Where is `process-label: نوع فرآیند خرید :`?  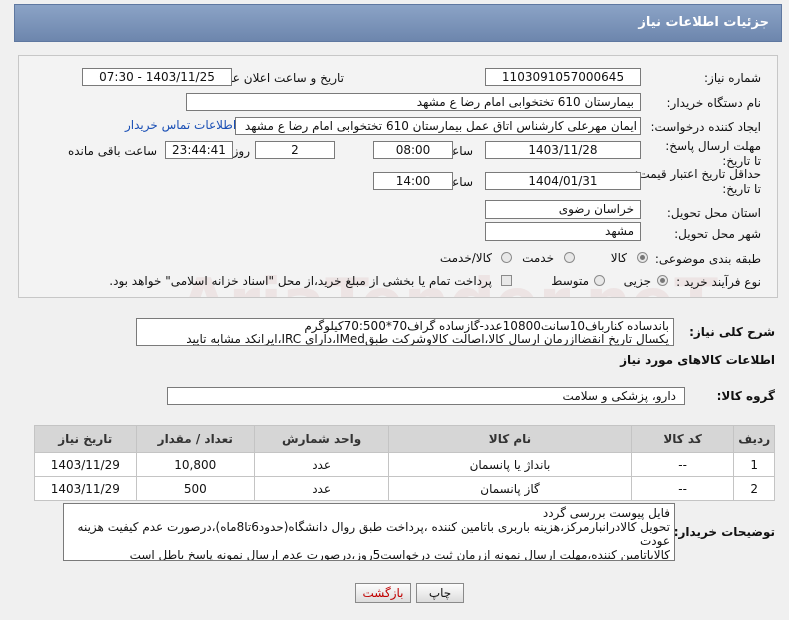 process-label: نوع فرآیند خرید : is located at coordinates (718, 282).